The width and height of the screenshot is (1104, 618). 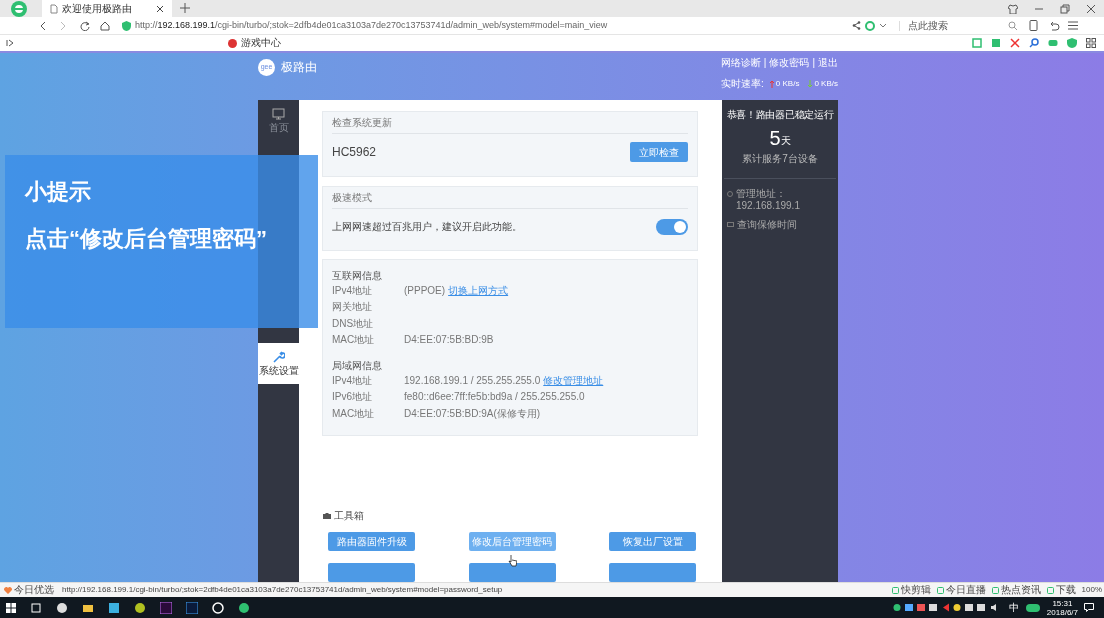 I want to click on sidebar-item: 首页, so click(x=278, y=120).